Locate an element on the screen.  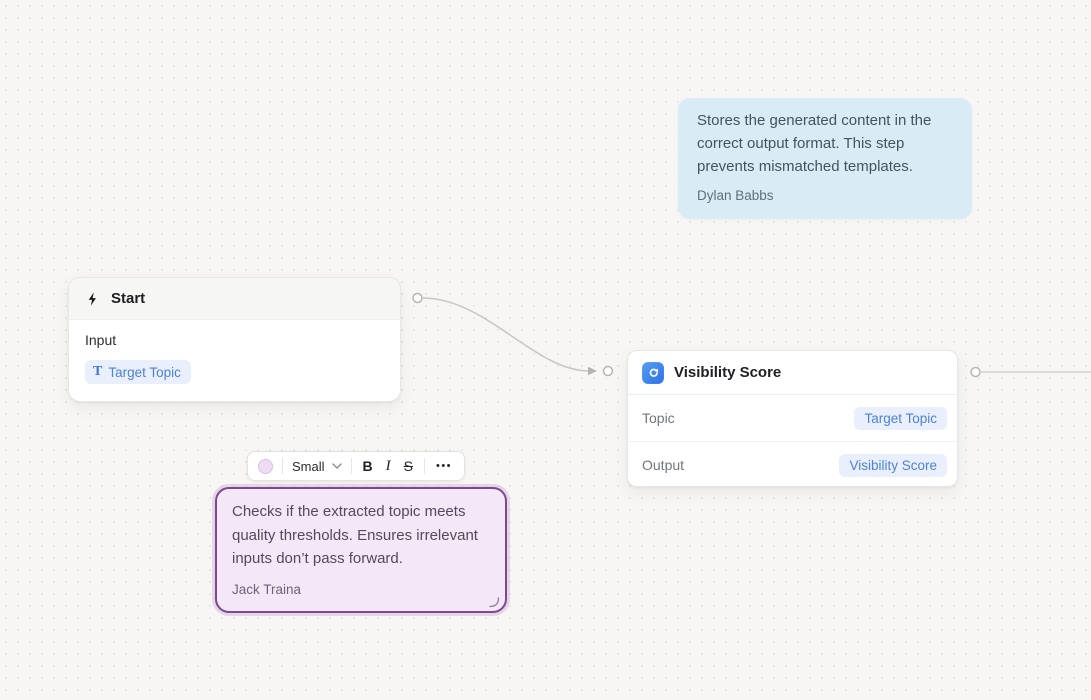
node-start-header: Start is located at coordinates (234, 299).